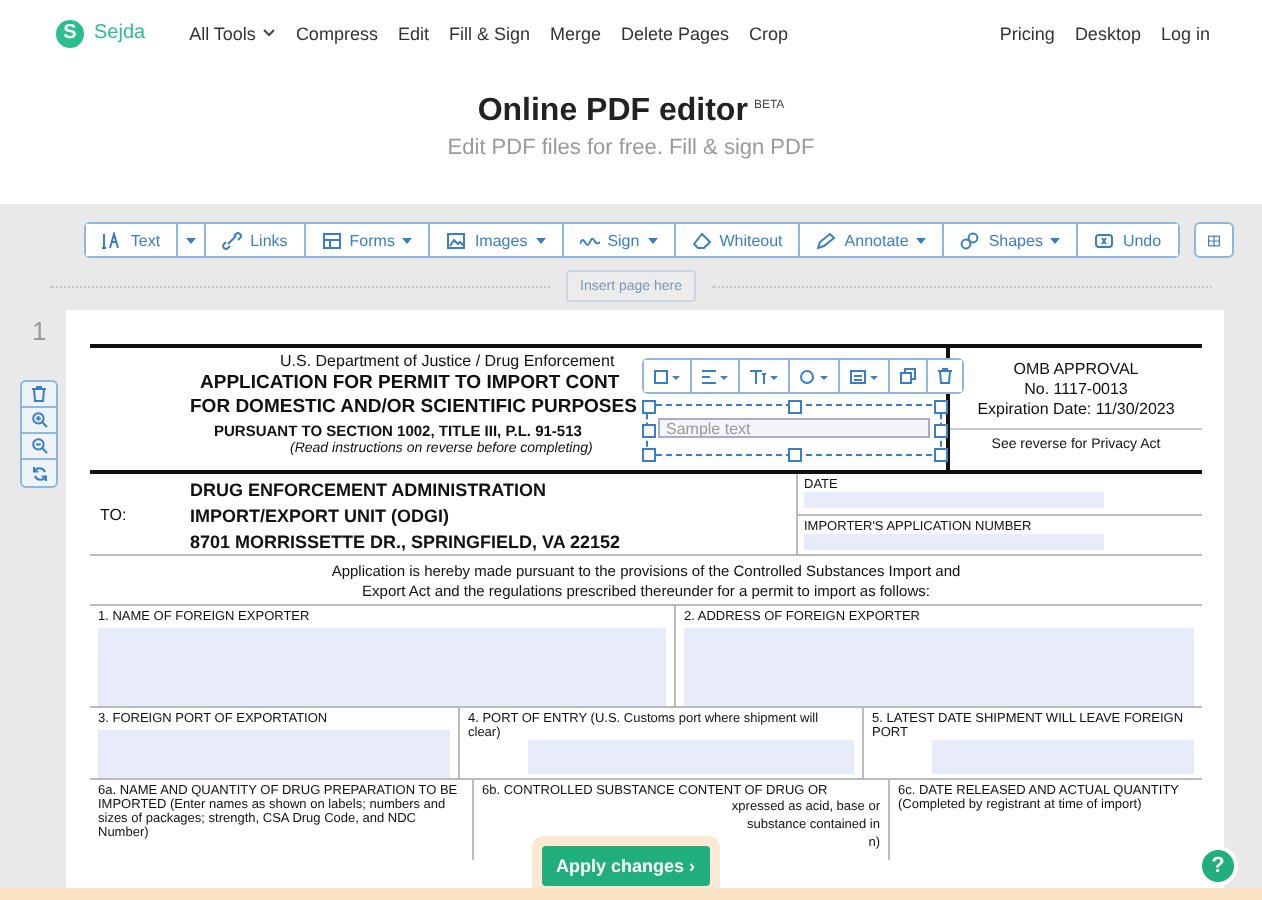  Describe the element at coordinates (1218, 866) in the screenshot. I see `help-button: ?` at that location.